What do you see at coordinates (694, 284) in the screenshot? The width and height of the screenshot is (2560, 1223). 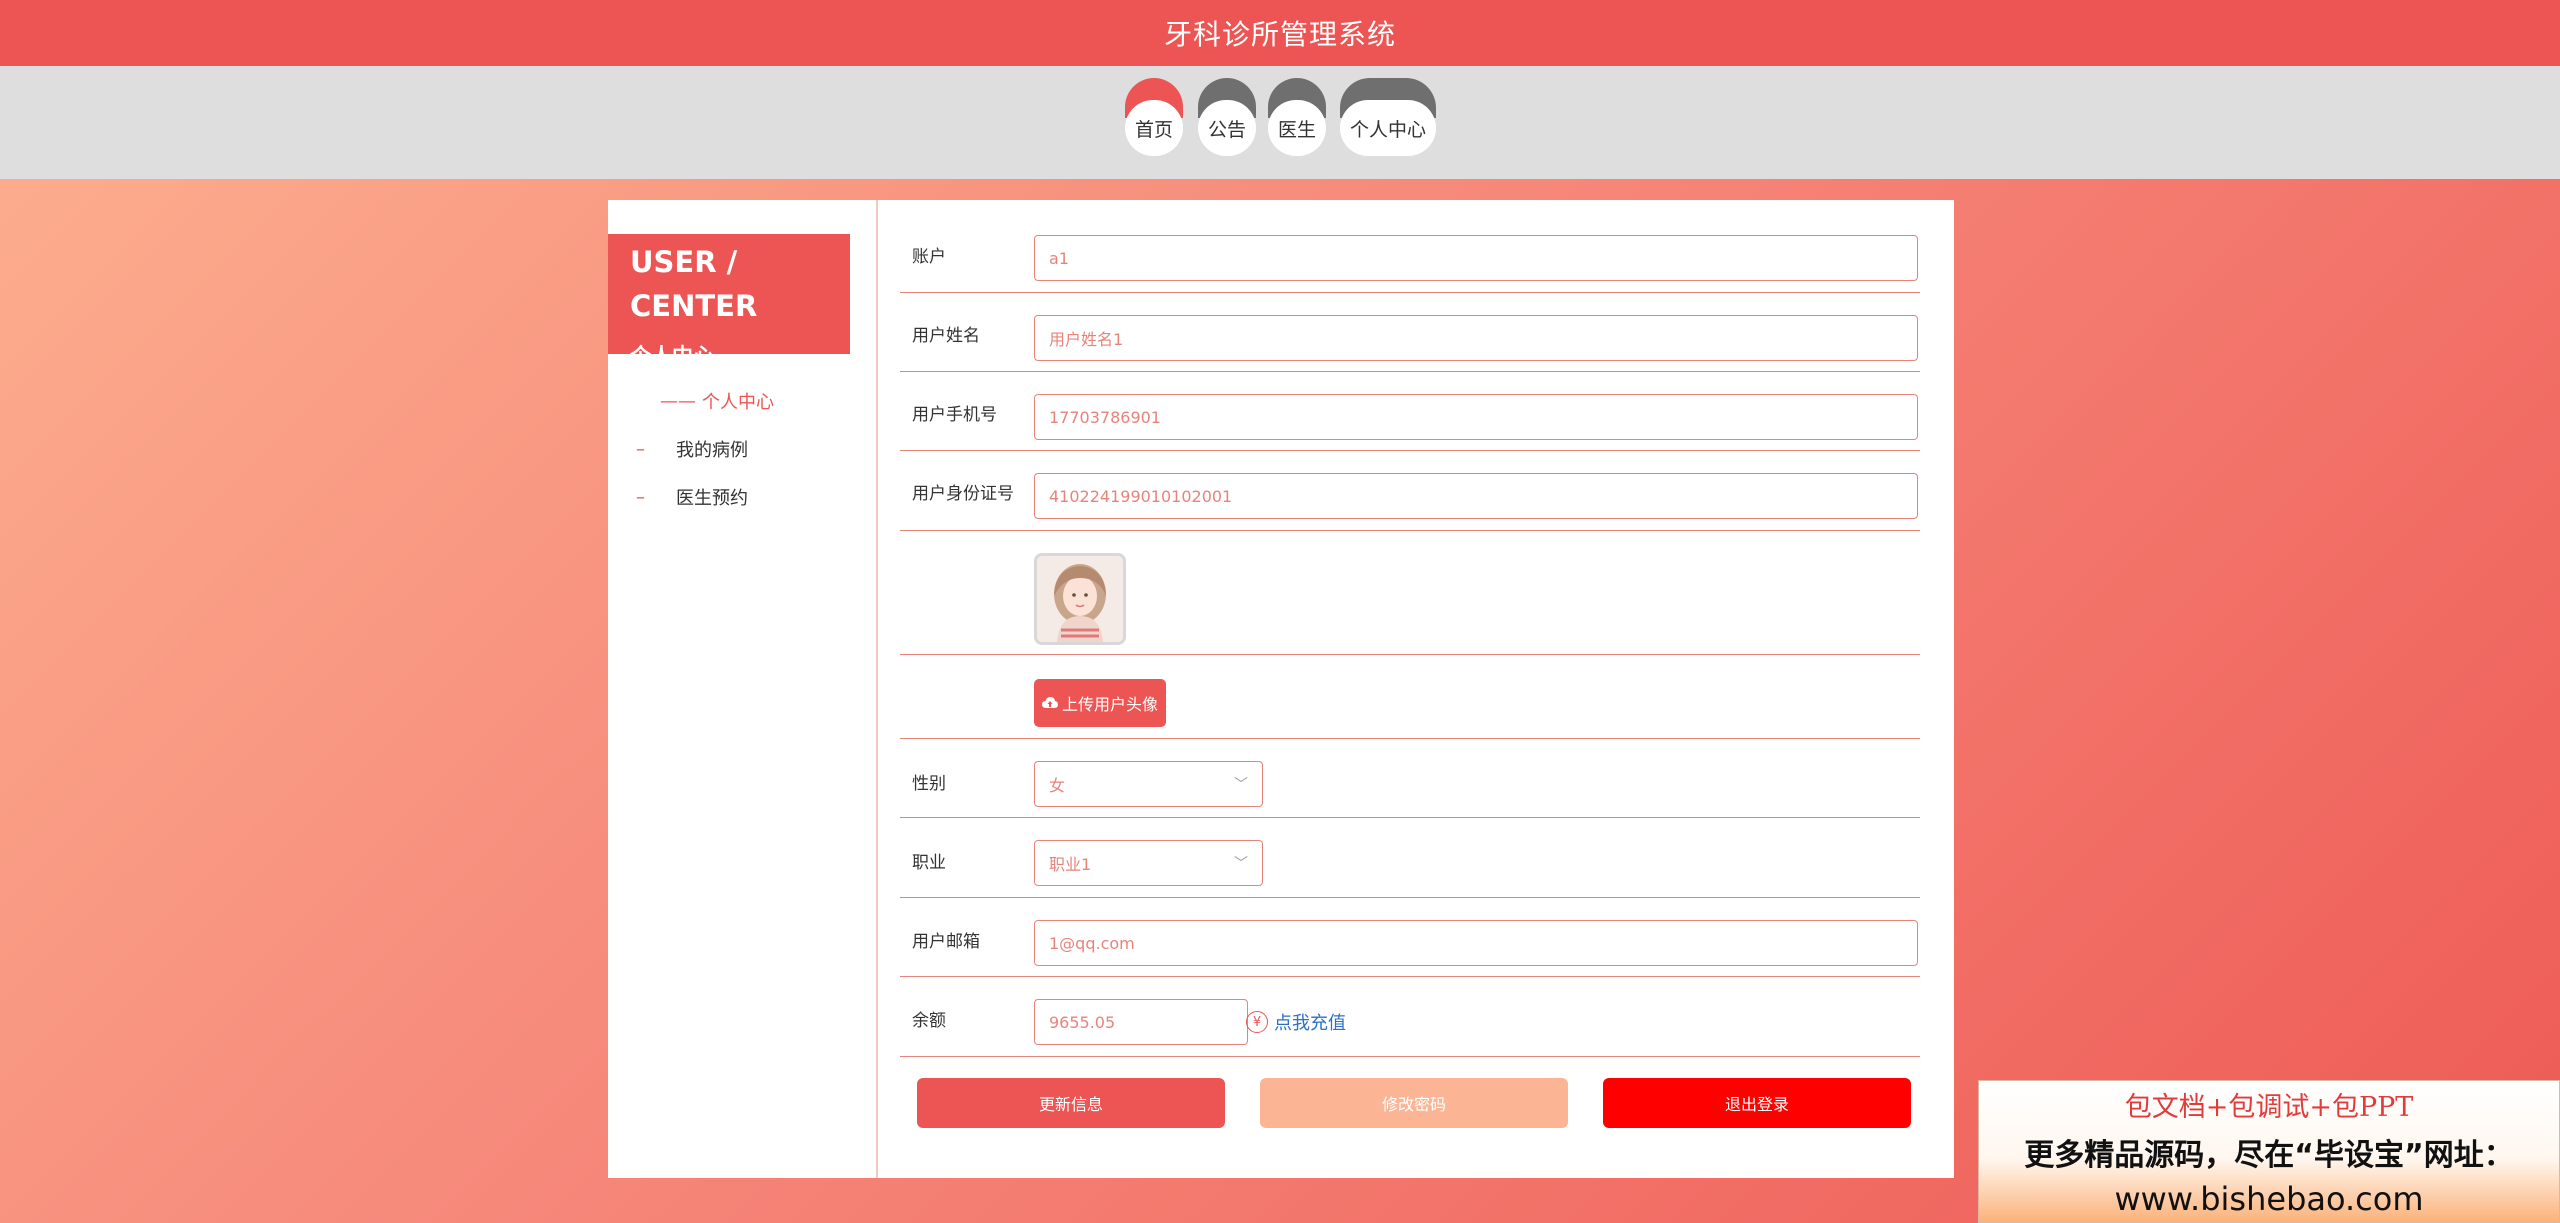 I see `sidebar-heading-en: USER / CENTER` at bounding box center [694, 284].